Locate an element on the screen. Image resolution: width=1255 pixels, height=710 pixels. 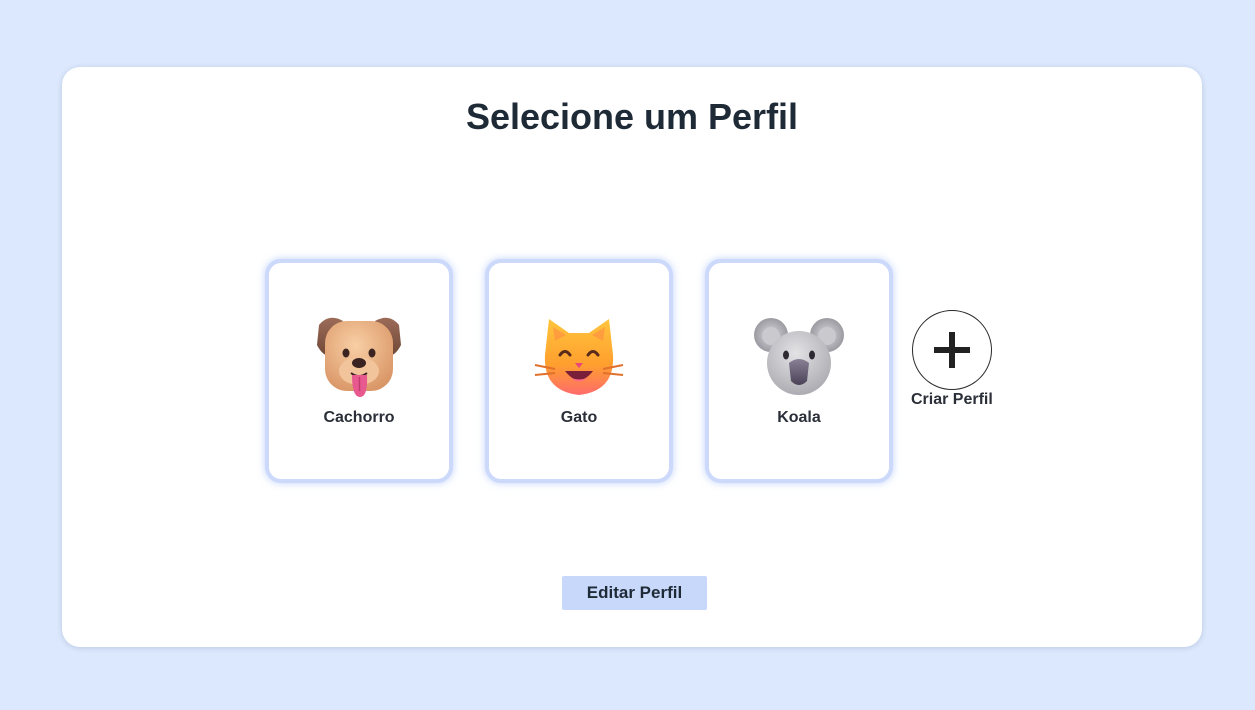
create-profile-button: Criar Perfil is located at coordinates (952, 359).